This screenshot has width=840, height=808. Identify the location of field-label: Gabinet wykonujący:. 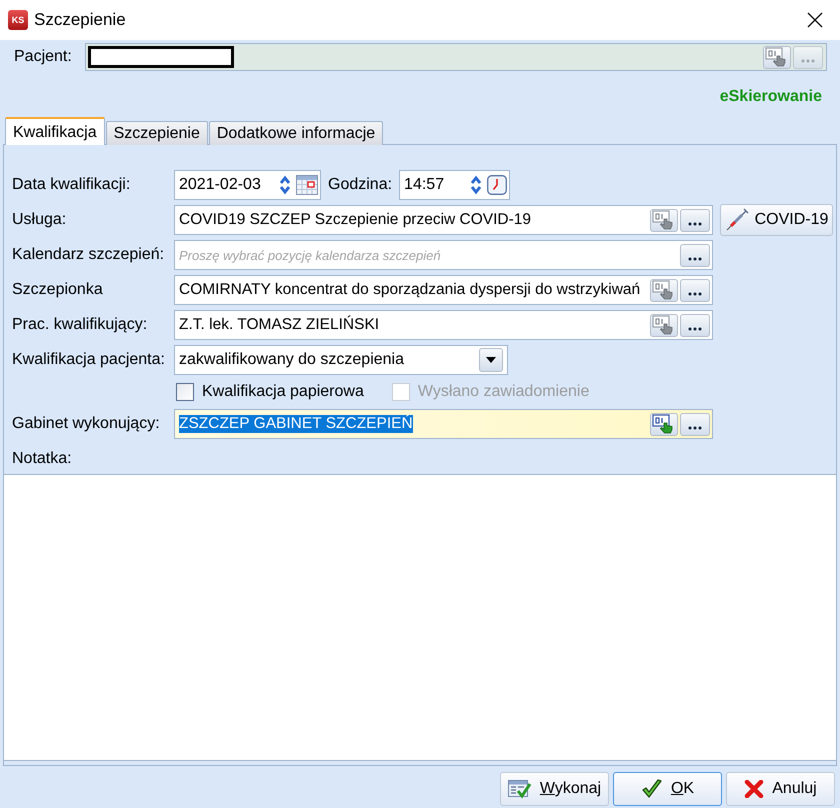
(86, 424).